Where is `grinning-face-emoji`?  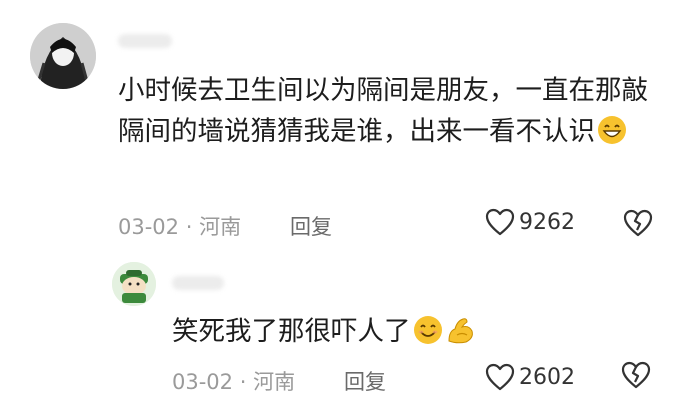
grinning-face-emoji is located at coordinates (612, 136).